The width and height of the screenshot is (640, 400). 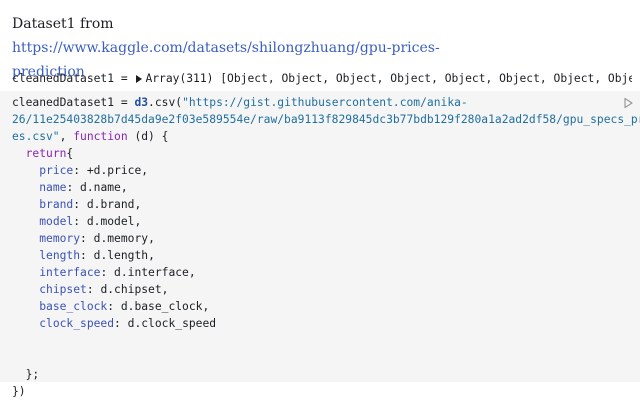 I want to click on code-field-value: d.name, so click(x=100, y=187).